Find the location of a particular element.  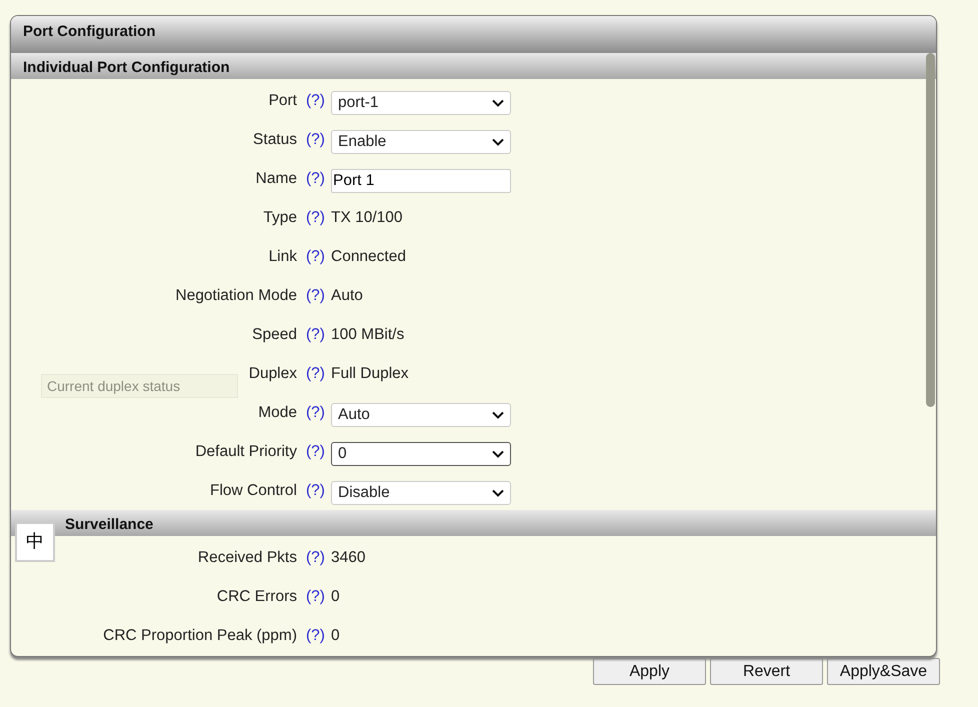

field-label: CRC Errors is located at coordinates (256, 597).